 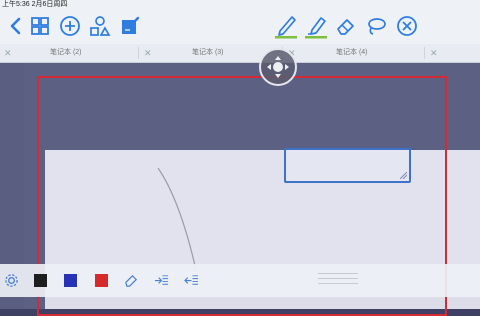 I want to click on move-arrows-icon, so click(x=278, y=67).